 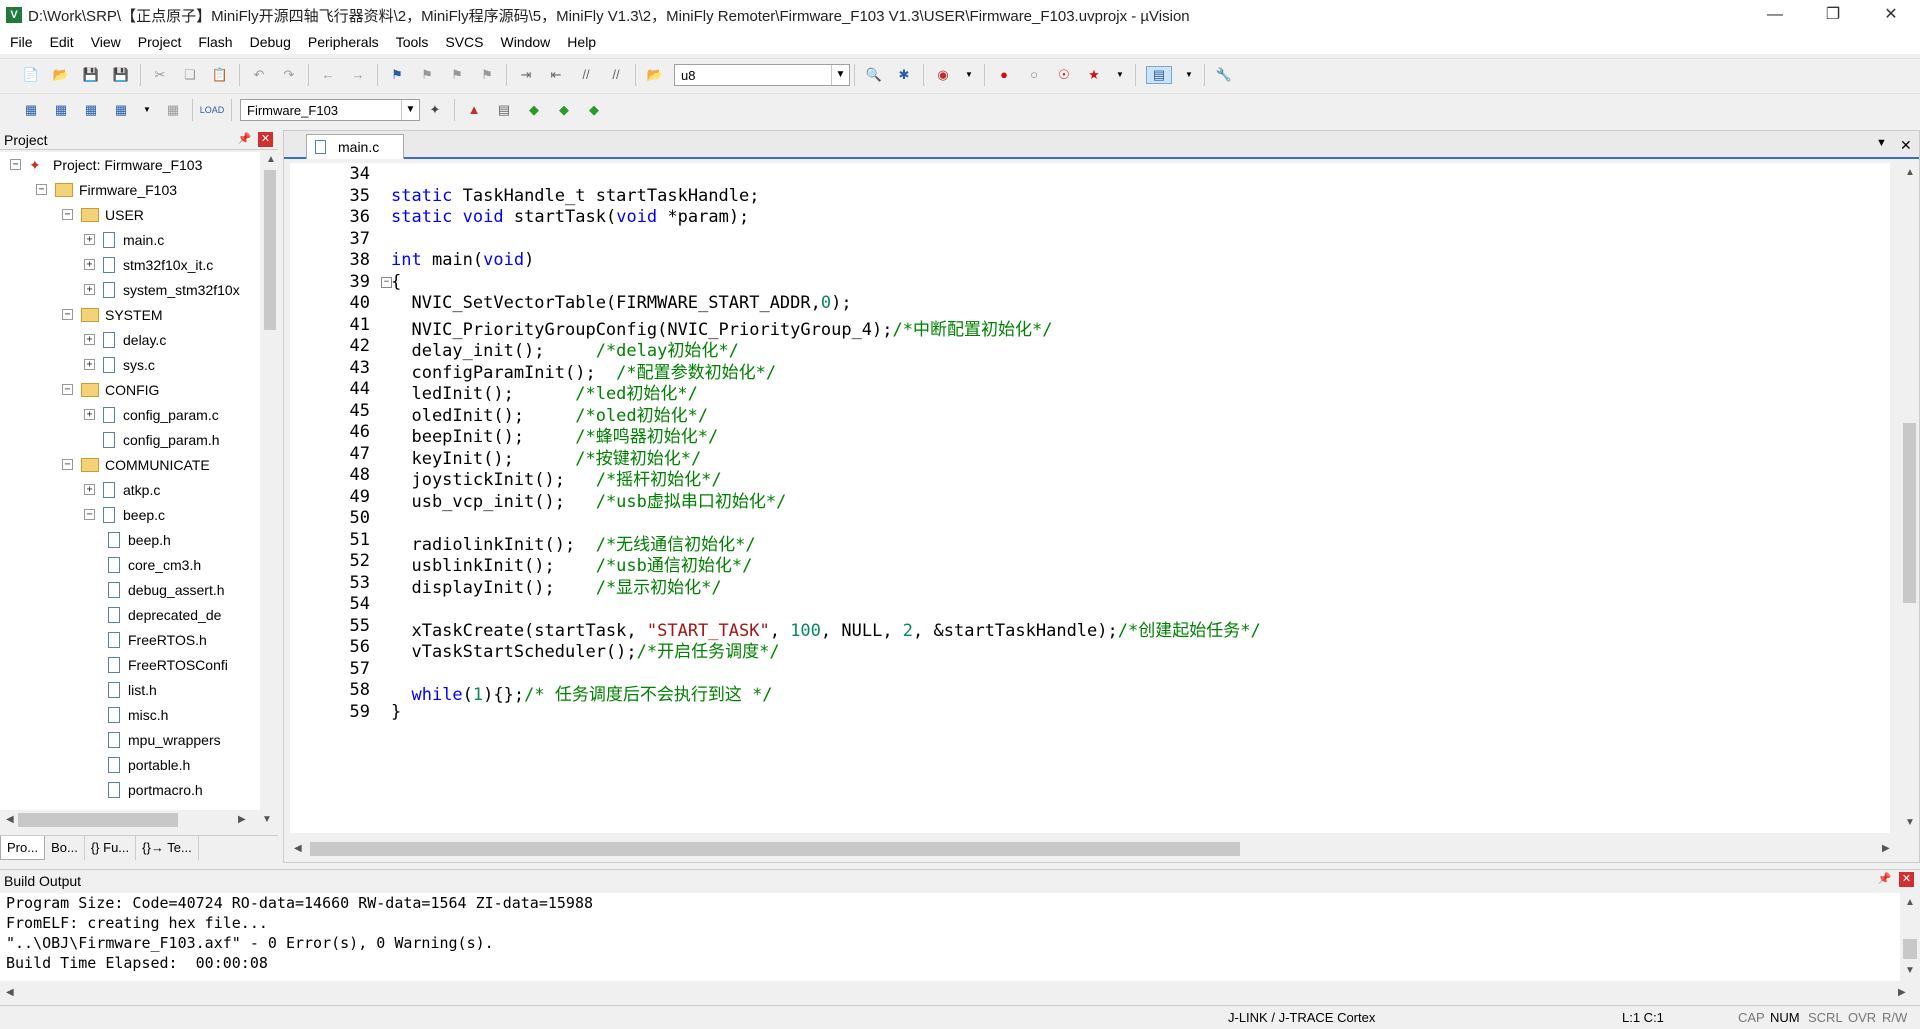 I want to click on tree-item-file: + sys.c, so click(x=119, y=364).